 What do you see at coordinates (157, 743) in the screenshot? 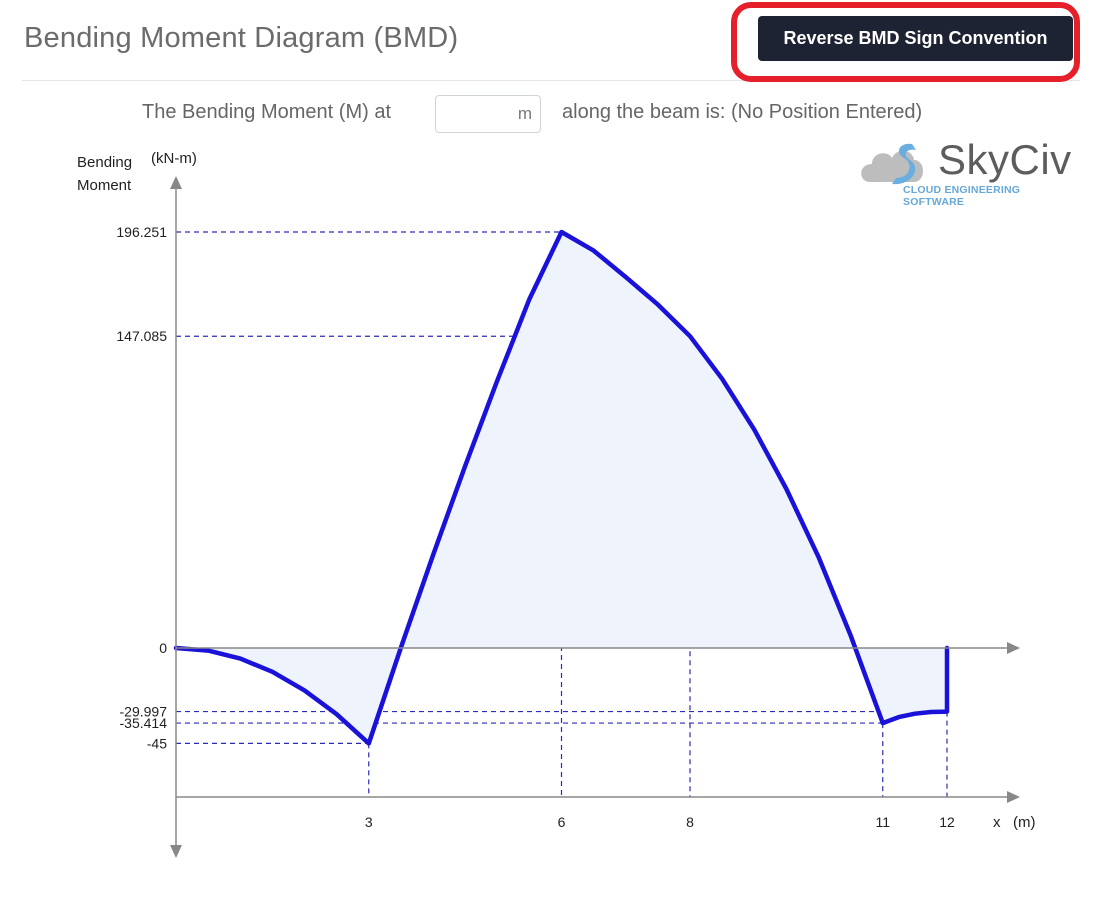
I see `y-tick-label: -45` at bounding box center [157, 743].